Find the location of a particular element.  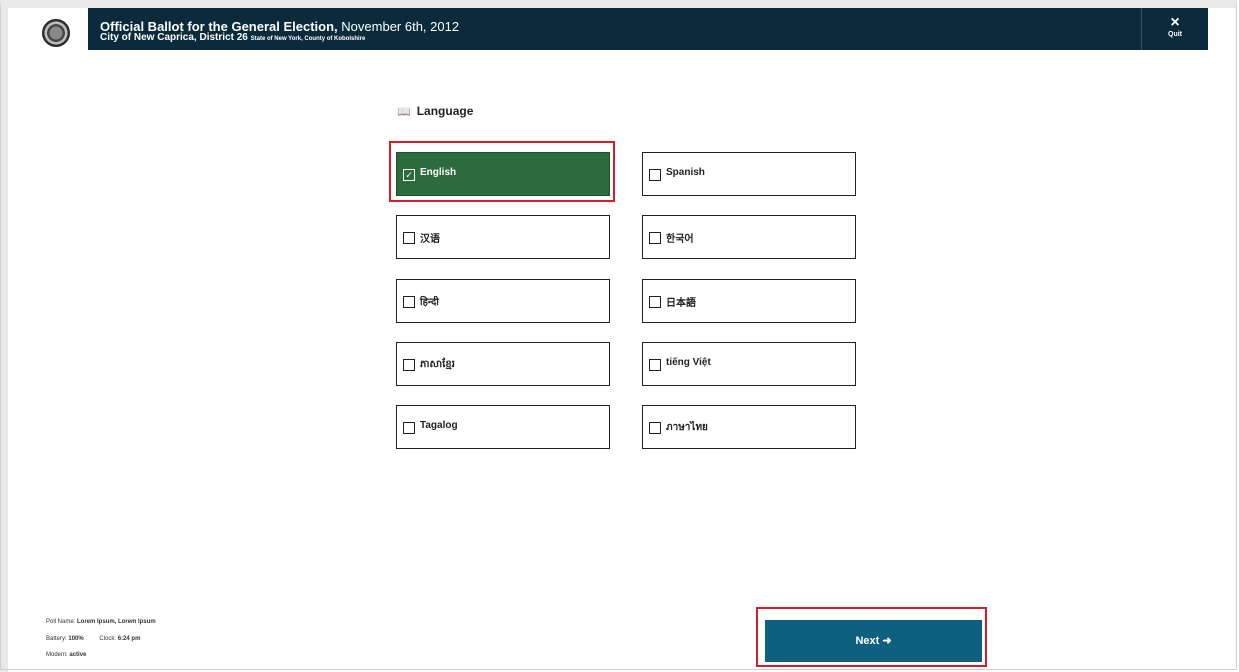

battery-value: 100% is located at coordinates (76, 639).